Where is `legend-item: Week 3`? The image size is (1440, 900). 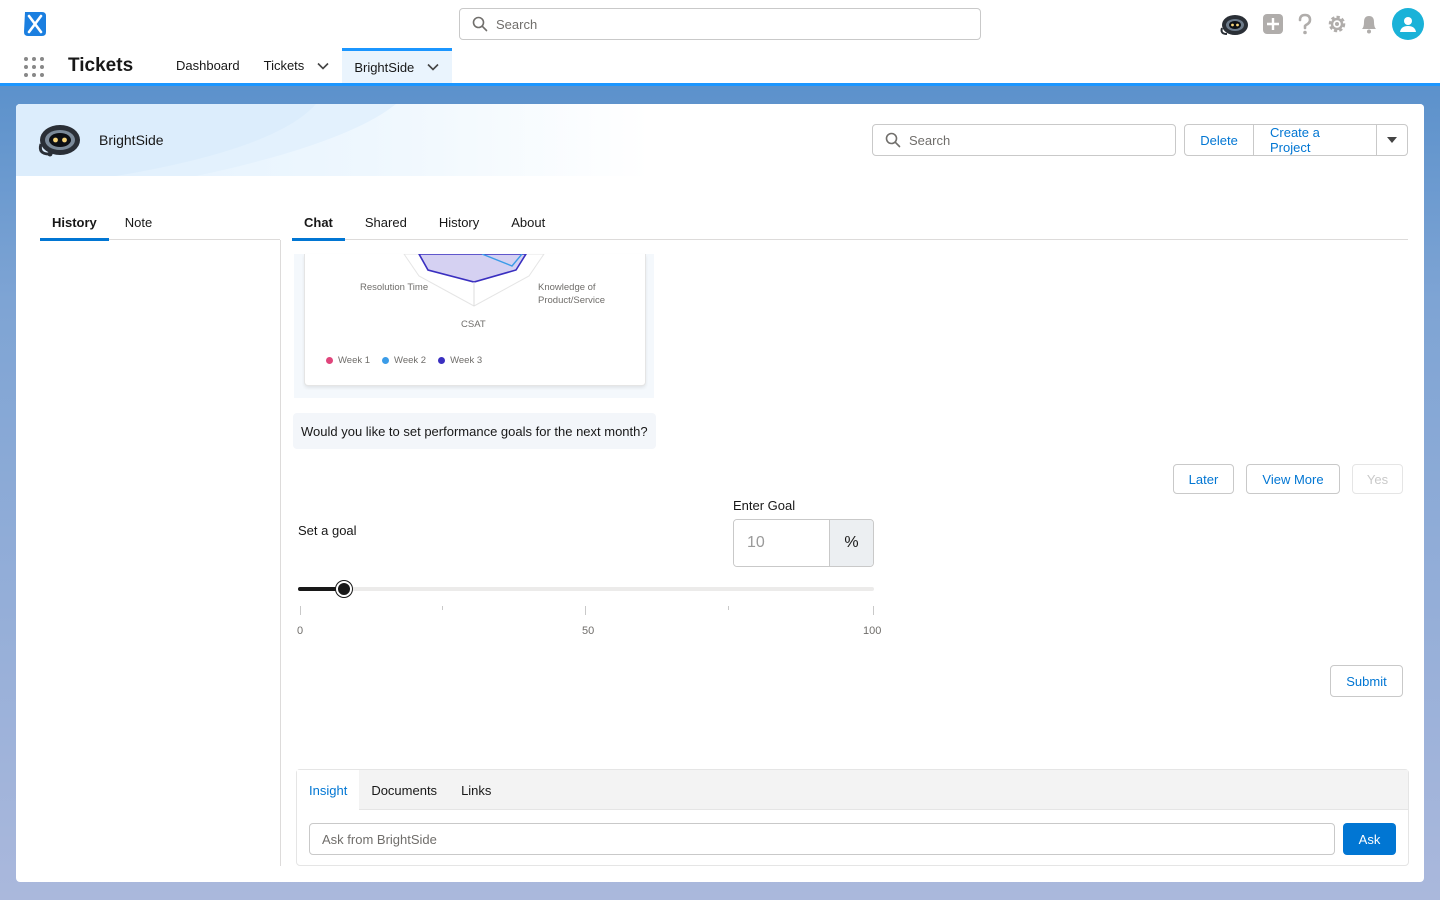 legend-item: Week 3 is located at coordinates (460, 360).